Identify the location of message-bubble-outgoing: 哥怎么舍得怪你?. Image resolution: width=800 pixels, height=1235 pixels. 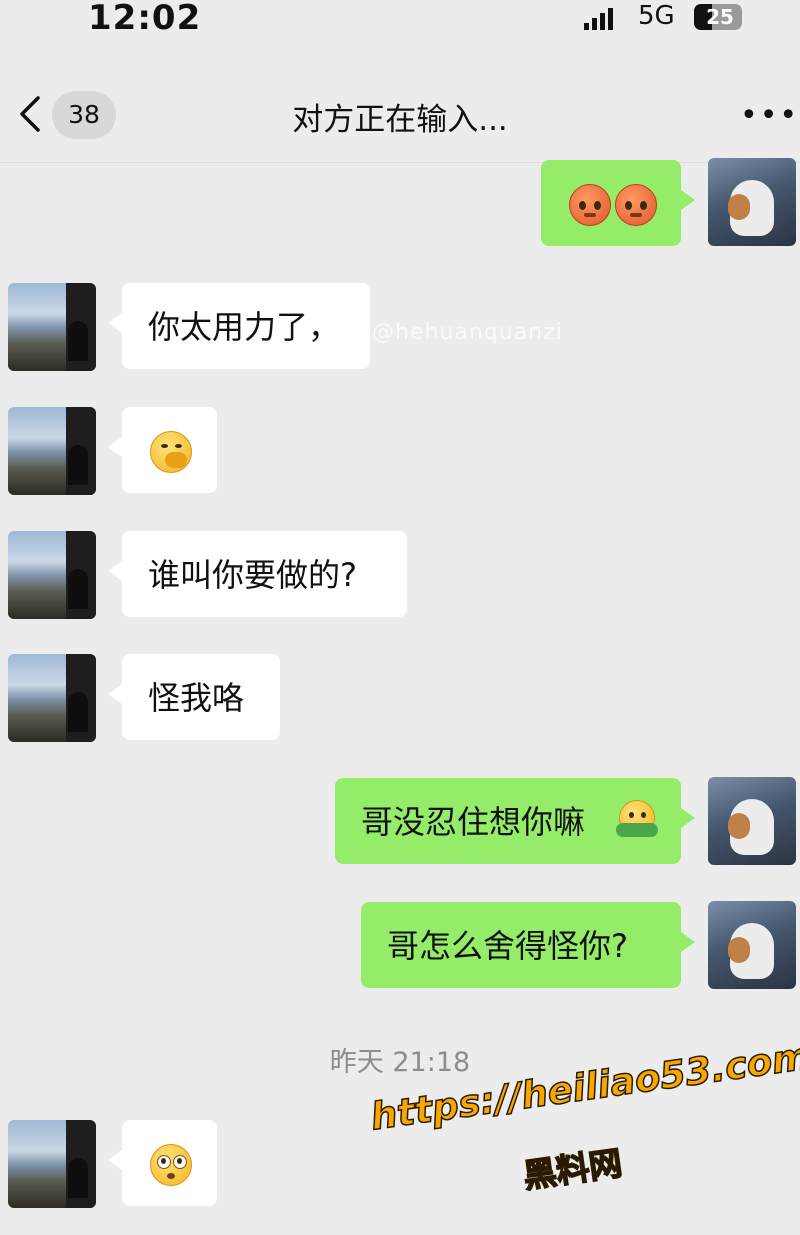
(528, 945).